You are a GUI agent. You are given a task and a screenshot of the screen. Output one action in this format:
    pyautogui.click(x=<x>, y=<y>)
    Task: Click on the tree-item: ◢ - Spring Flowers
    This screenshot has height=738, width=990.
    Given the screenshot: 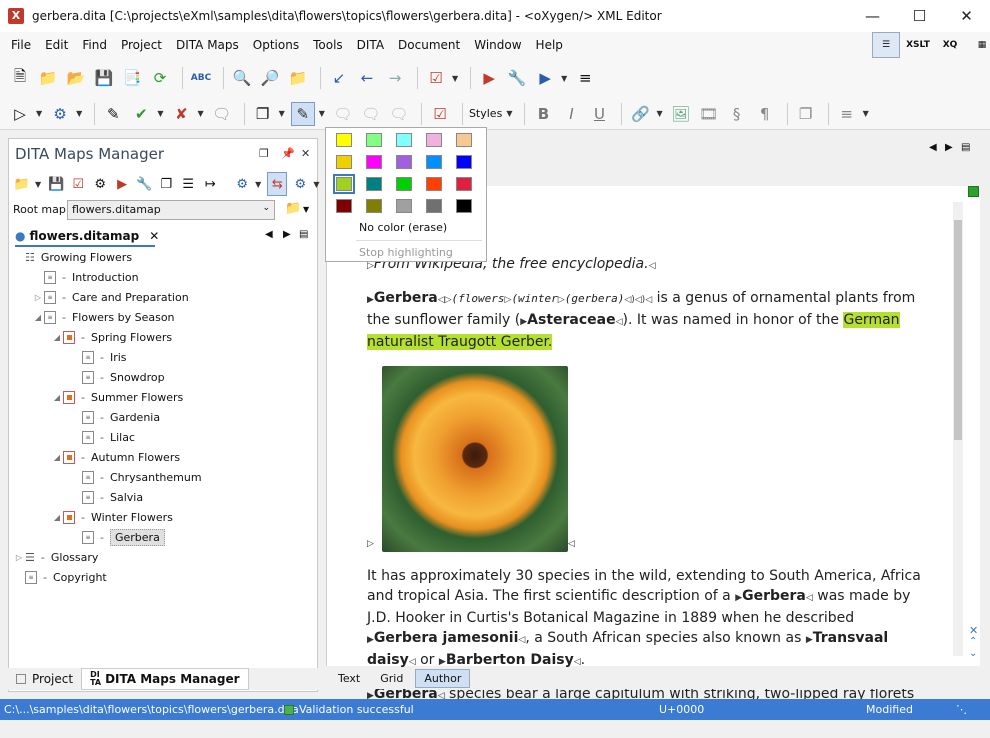 What is the action you would take?
    pyautogui.click(x=163, y=337)
    